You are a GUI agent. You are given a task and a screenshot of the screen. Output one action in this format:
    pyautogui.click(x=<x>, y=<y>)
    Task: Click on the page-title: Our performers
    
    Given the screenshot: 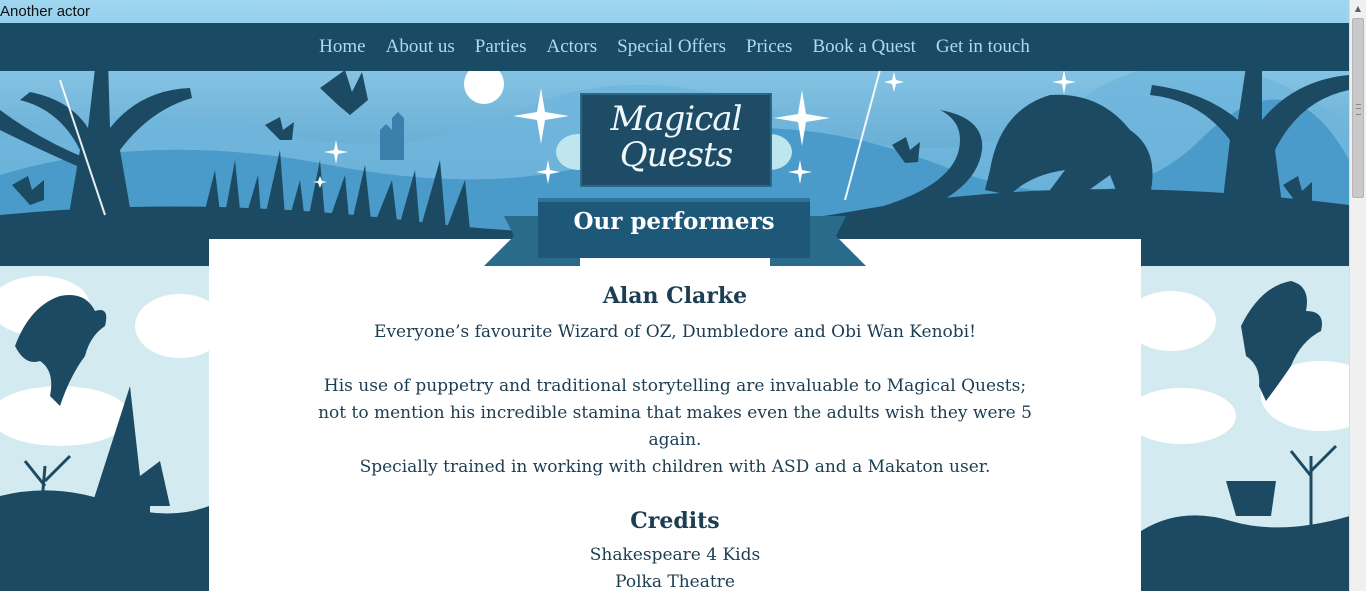 What is the action you would take?
    pyautogui.click(x=674, y=221)
    